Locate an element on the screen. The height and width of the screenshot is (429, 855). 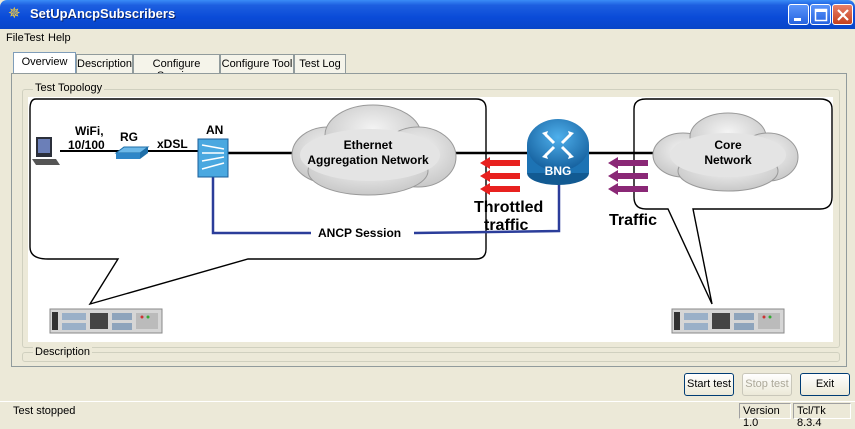
minimize-icon is located at coordinates (797, 19).